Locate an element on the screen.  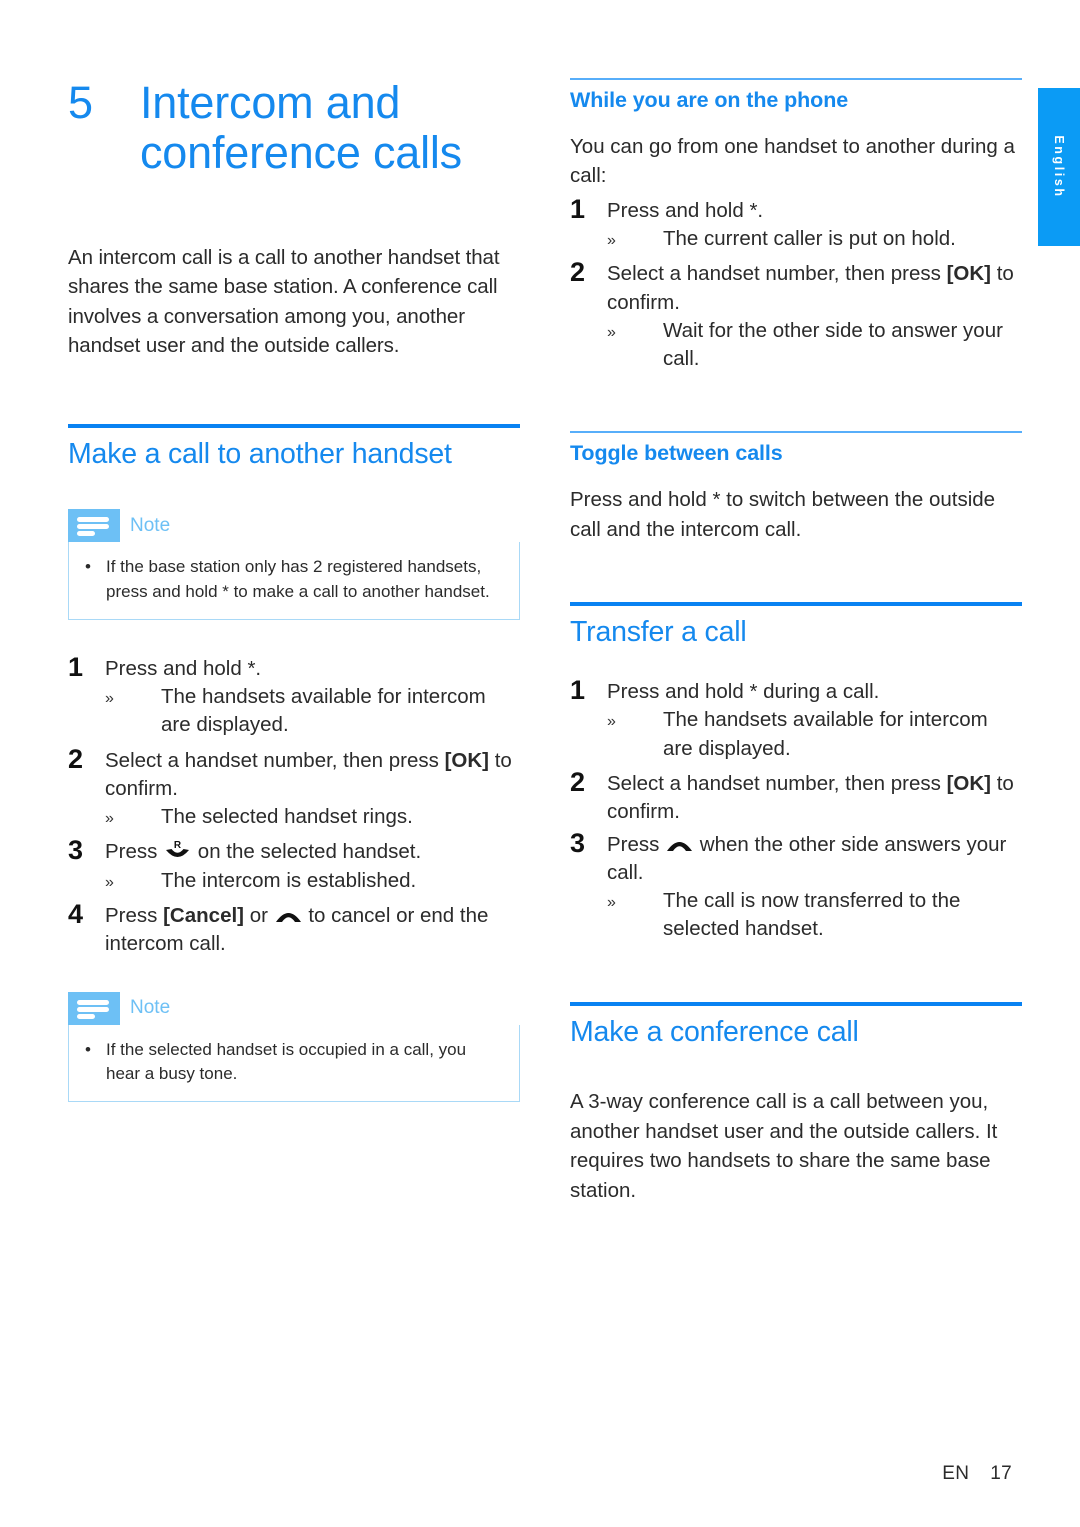
subsection-heading: While you are on the phone is located at coordinates (709, 100).